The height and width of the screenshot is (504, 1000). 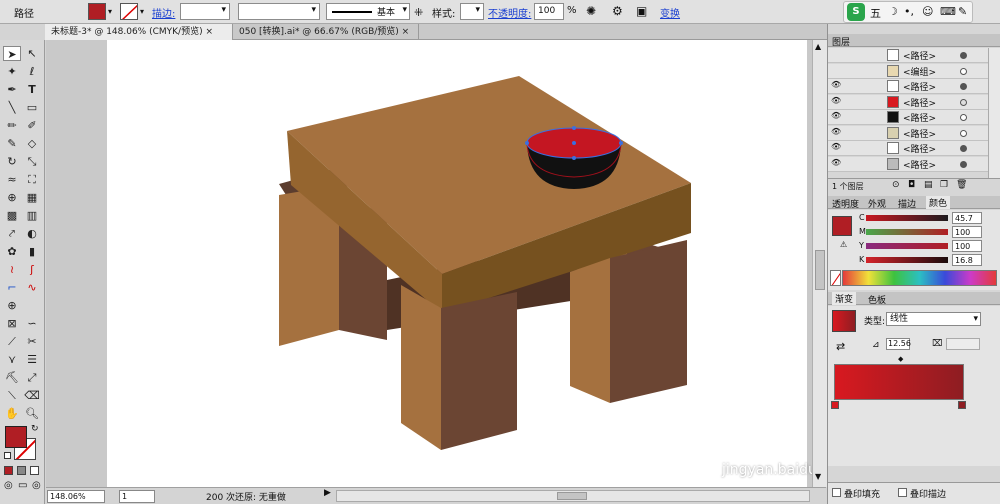 What do you see at coordinates (32, 161) in the screenshot?
I see `scale-tool-icon: ⤡` at bounding box center [32, 161].